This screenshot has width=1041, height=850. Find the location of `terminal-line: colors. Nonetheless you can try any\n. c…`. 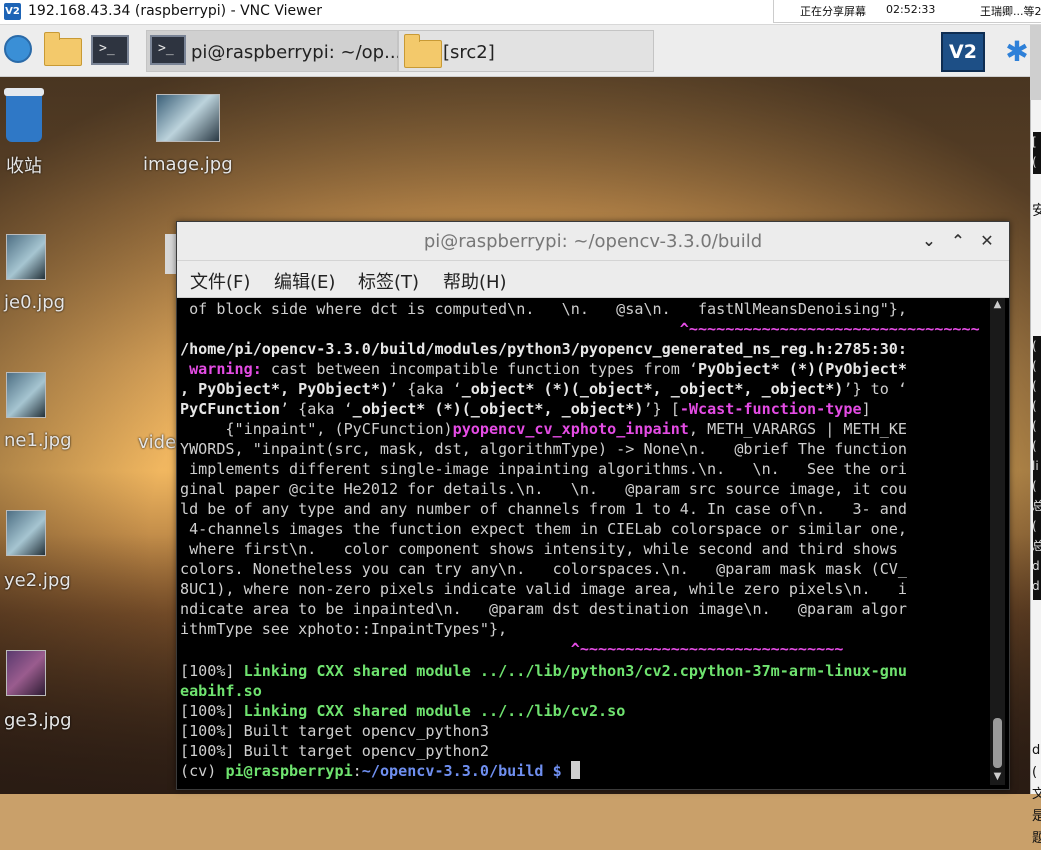

terminal-line: colors. Nonetheless you can try any\n. c… is located at coordinates (543, 569).